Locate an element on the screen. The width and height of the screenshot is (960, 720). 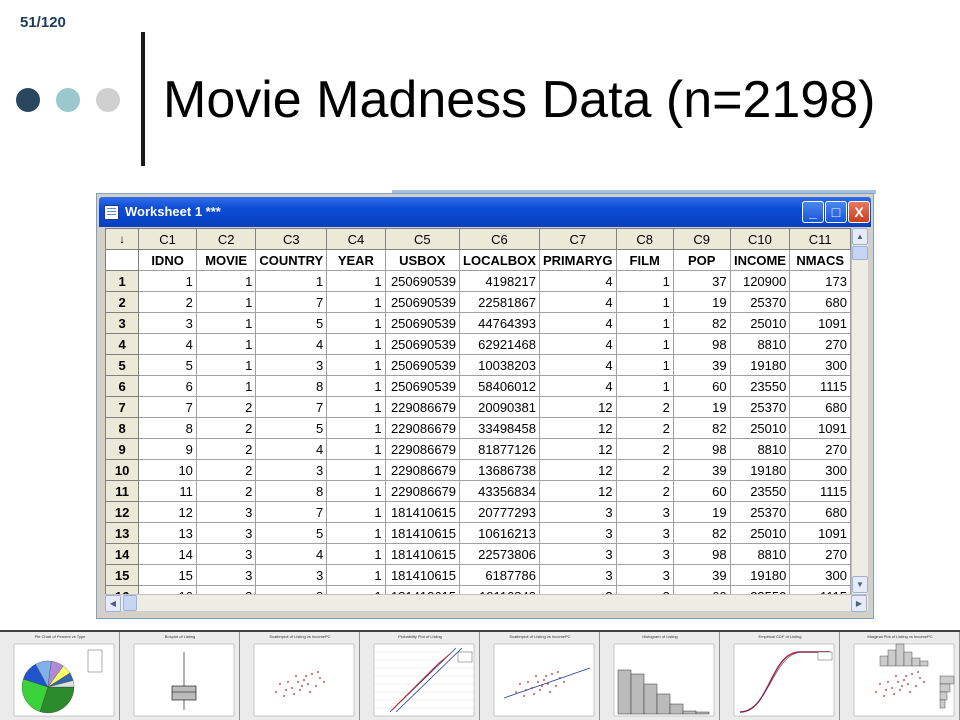
table-row: 12 12 3 7 1 181410615 20777293 3 3 19 25370 680 is located at coordinates (478, 512).